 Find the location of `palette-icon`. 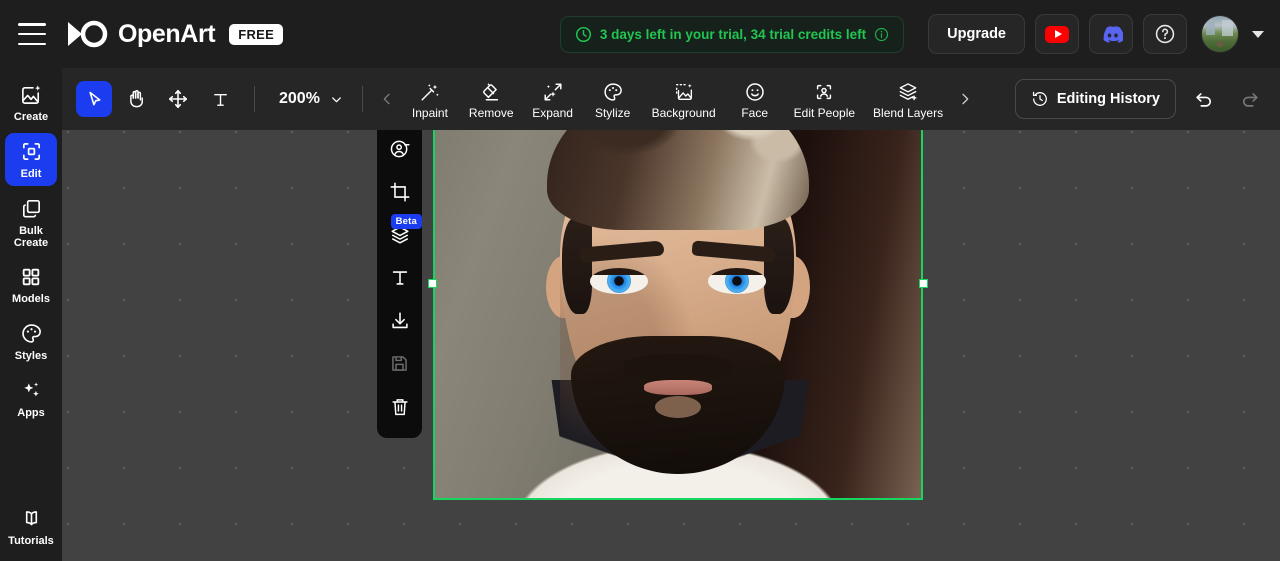

palette-icon is located at coordinates (31, 333).